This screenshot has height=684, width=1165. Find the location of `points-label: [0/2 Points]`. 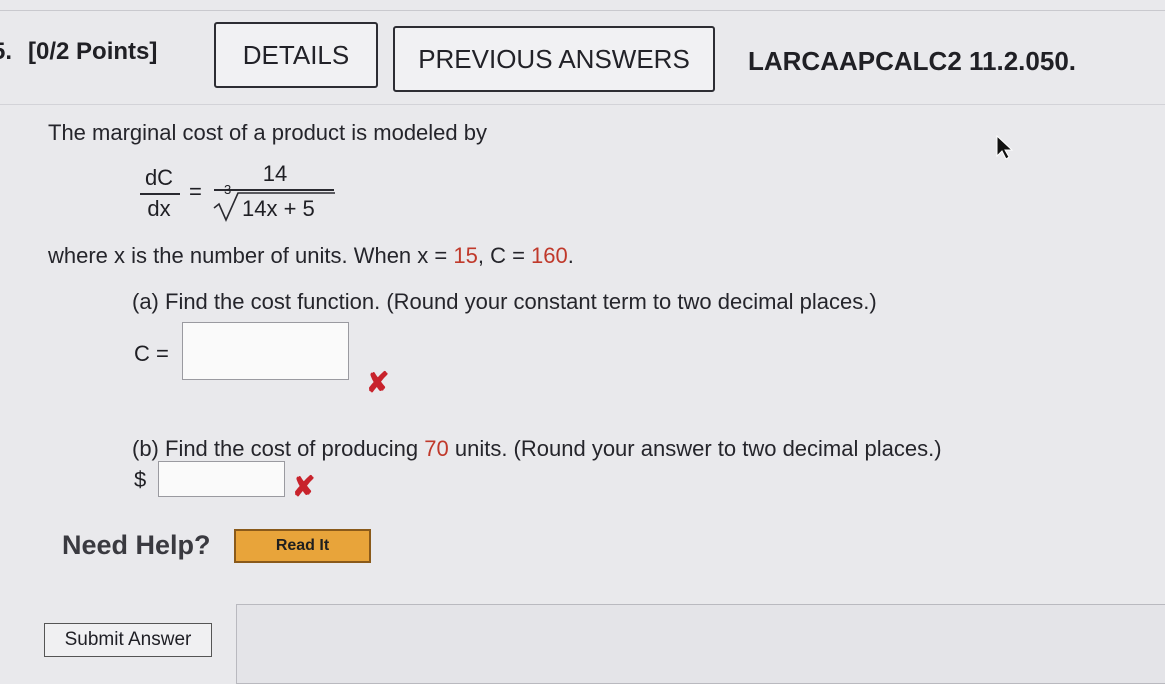

points-label: [0/2 Points] is located at coordinates (93, 51).